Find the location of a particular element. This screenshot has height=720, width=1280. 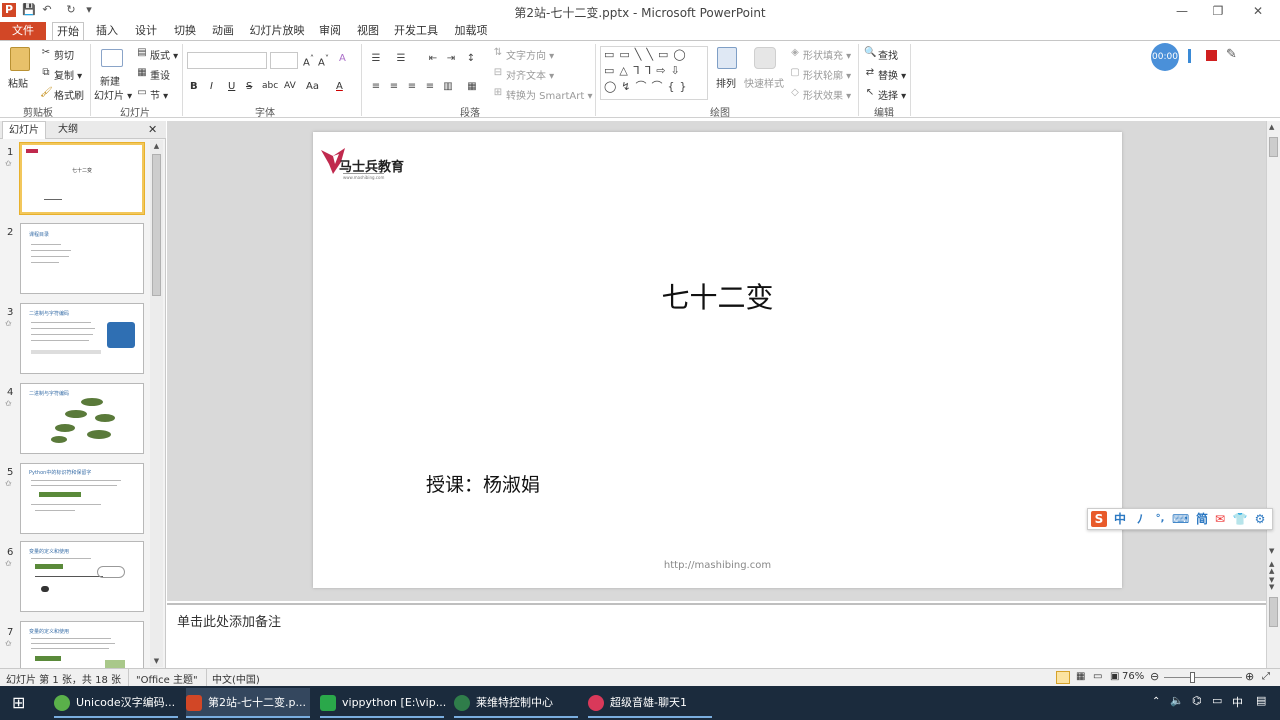

taskbar-item-control-center: 莱维特控制中心 is located at coordinates (516, 703).